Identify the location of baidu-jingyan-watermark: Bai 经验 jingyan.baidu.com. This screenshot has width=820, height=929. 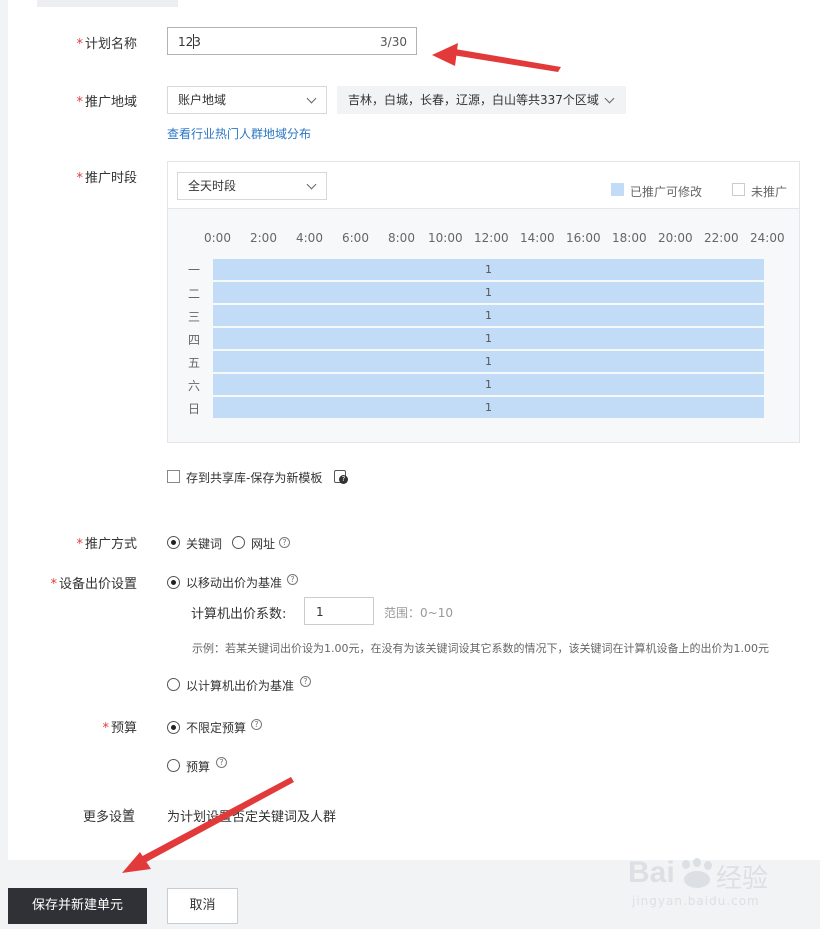
(698, 882).